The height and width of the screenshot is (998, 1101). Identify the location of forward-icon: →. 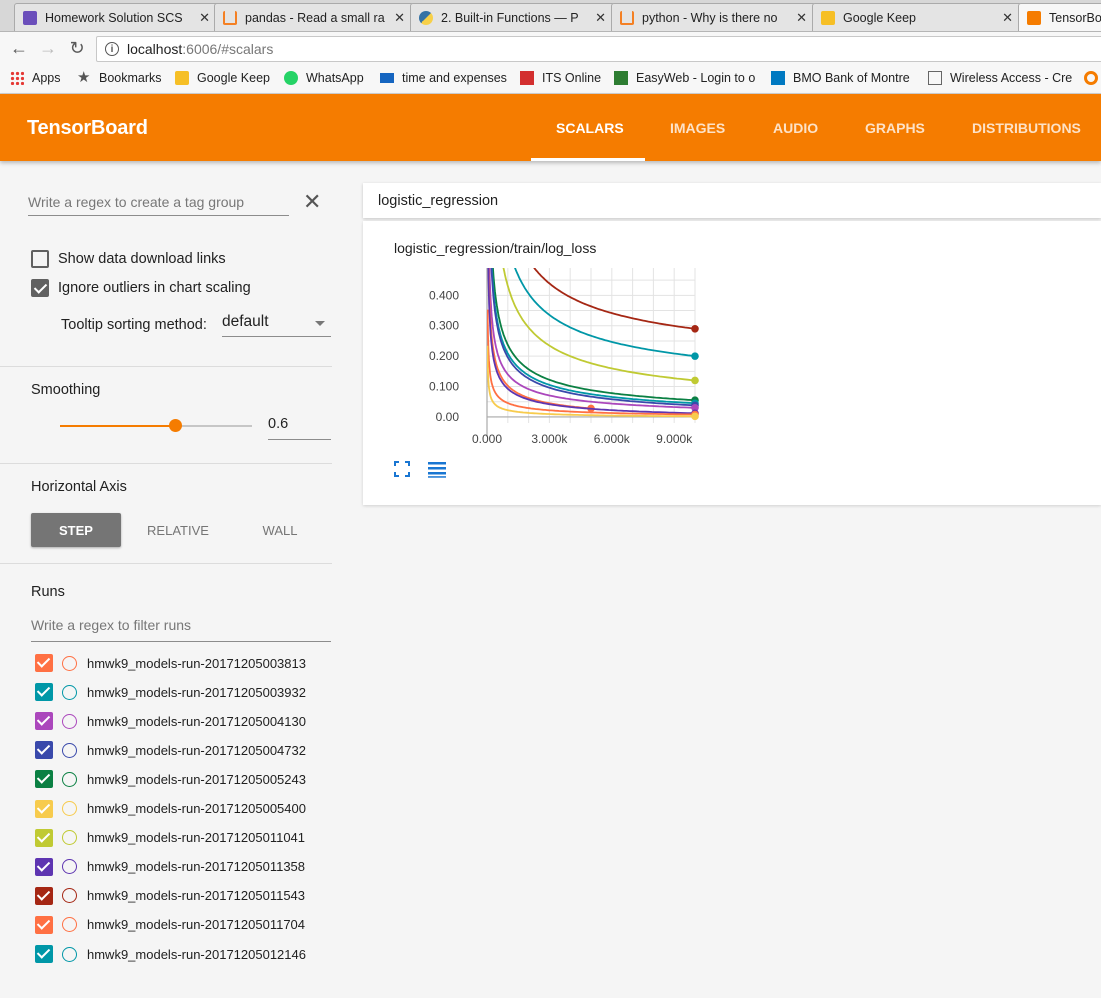
(48, 48).